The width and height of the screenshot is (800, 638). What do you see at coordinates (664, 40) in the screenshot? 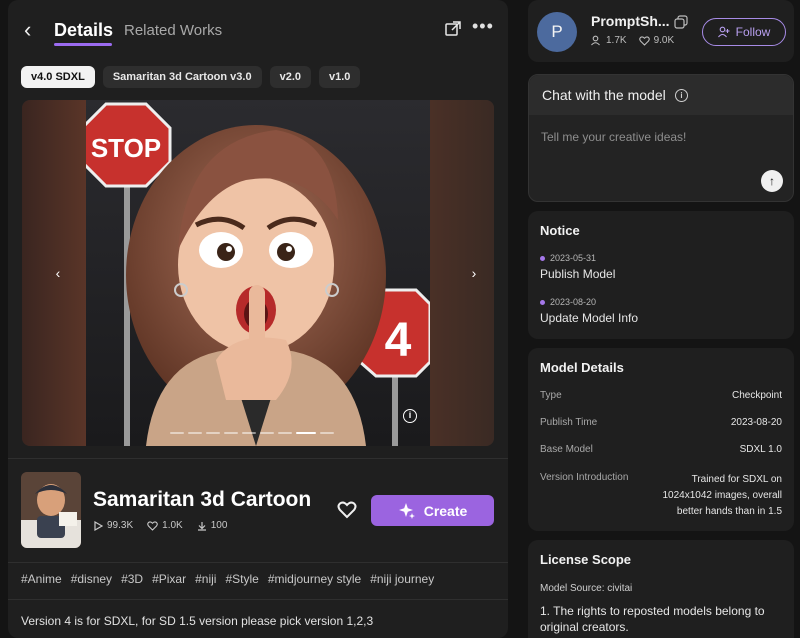
I see `author-likes-count: 9.0K` at bounding box center [664, 40].